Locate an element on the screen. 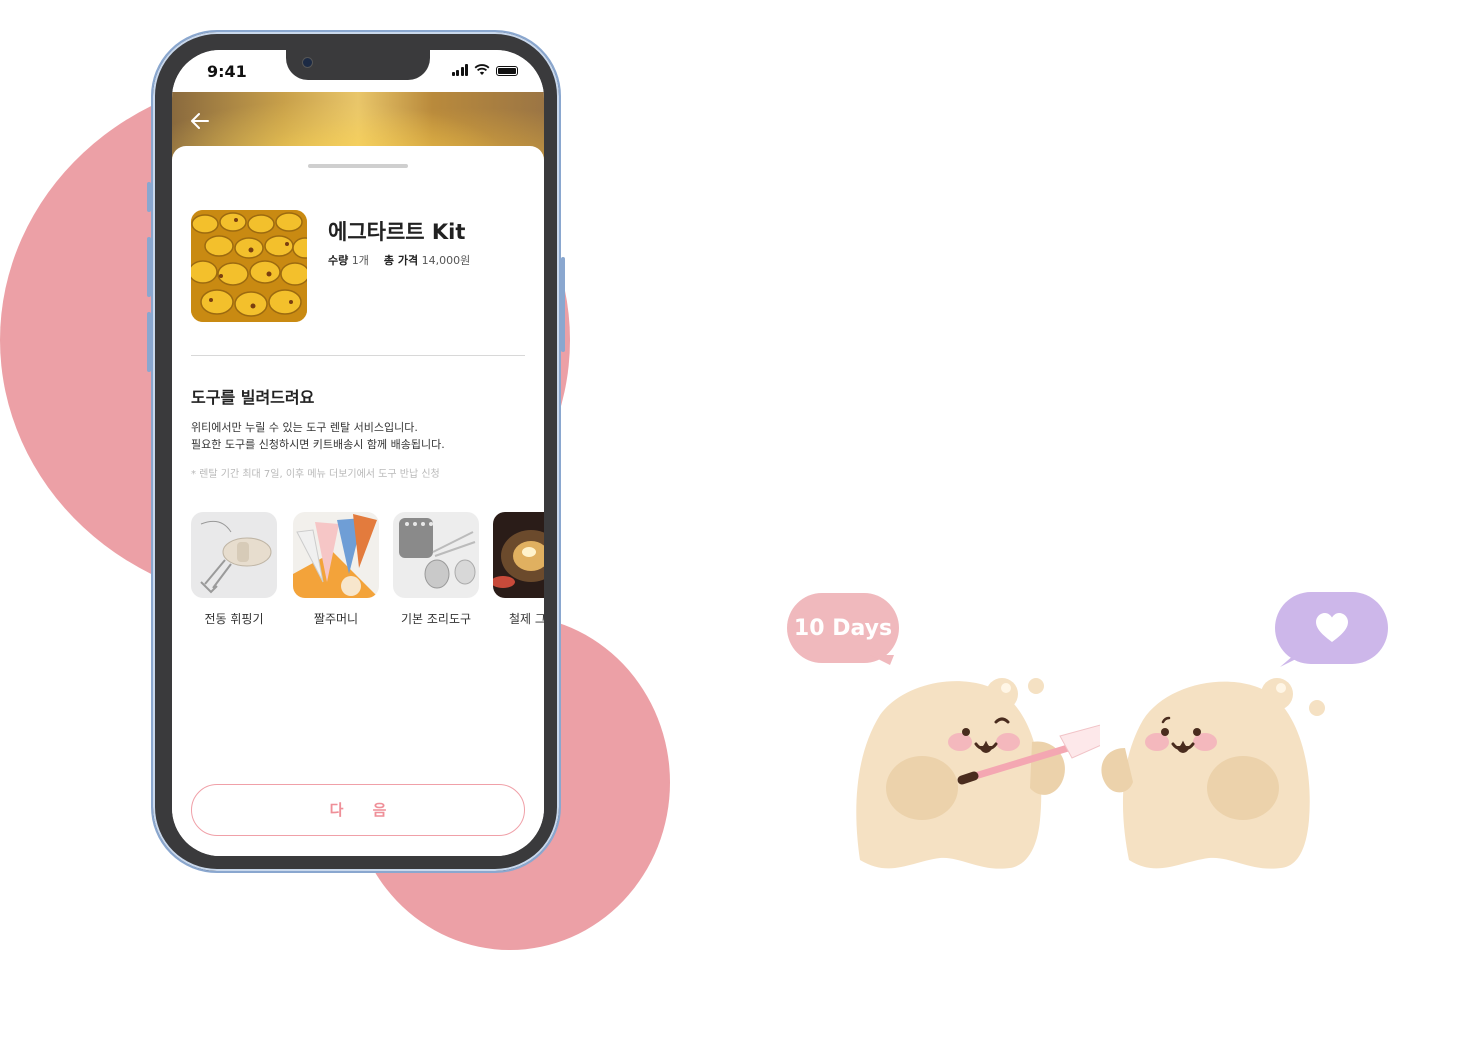 The image size is (1476, 1050). tool-item-hand-mixer: 전동 휘핑기 is located at coordinates (234, 569).